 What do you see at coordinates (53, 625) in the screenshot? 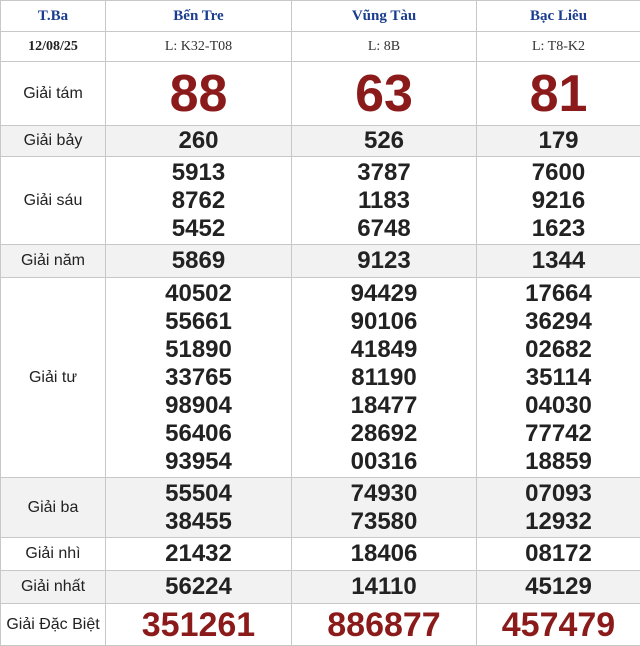
I see `prize-label: Giải Đặc Biệt` at bounding box center [53, 625].